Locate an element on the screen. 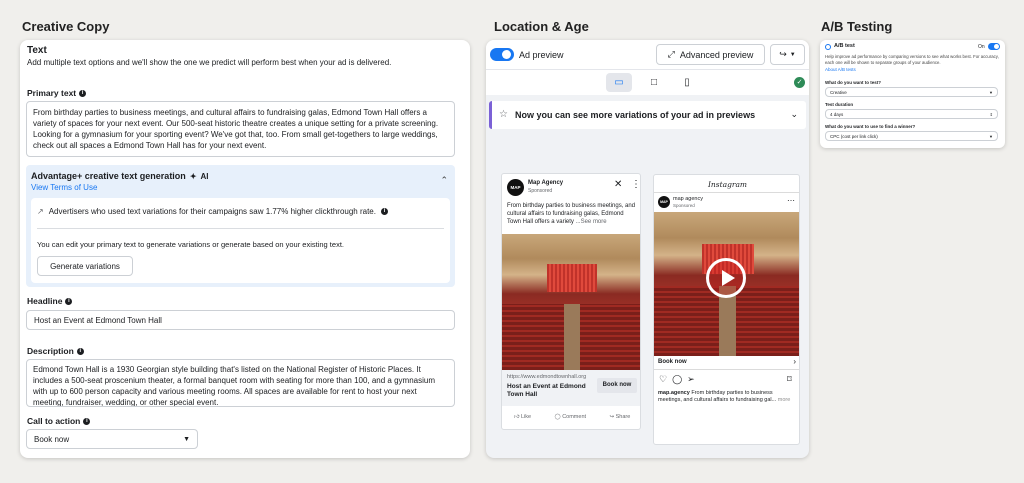 The image size is (1024, 483). ig-book-now: Book now is located at coordinates (672, 362).